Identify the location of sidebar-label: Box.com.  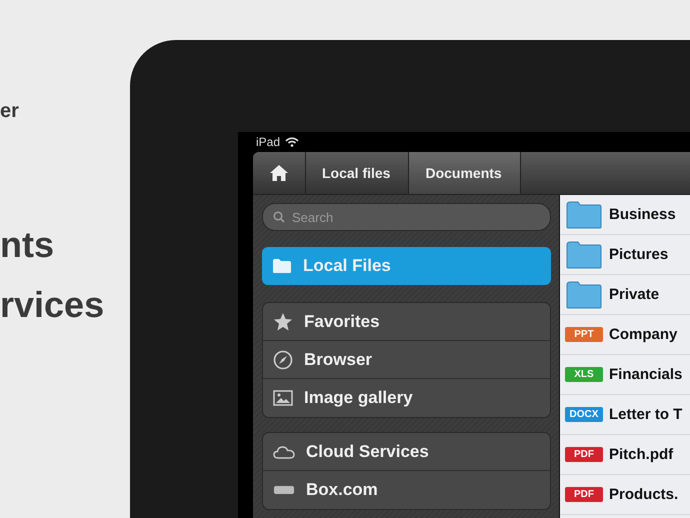
(342, 490).